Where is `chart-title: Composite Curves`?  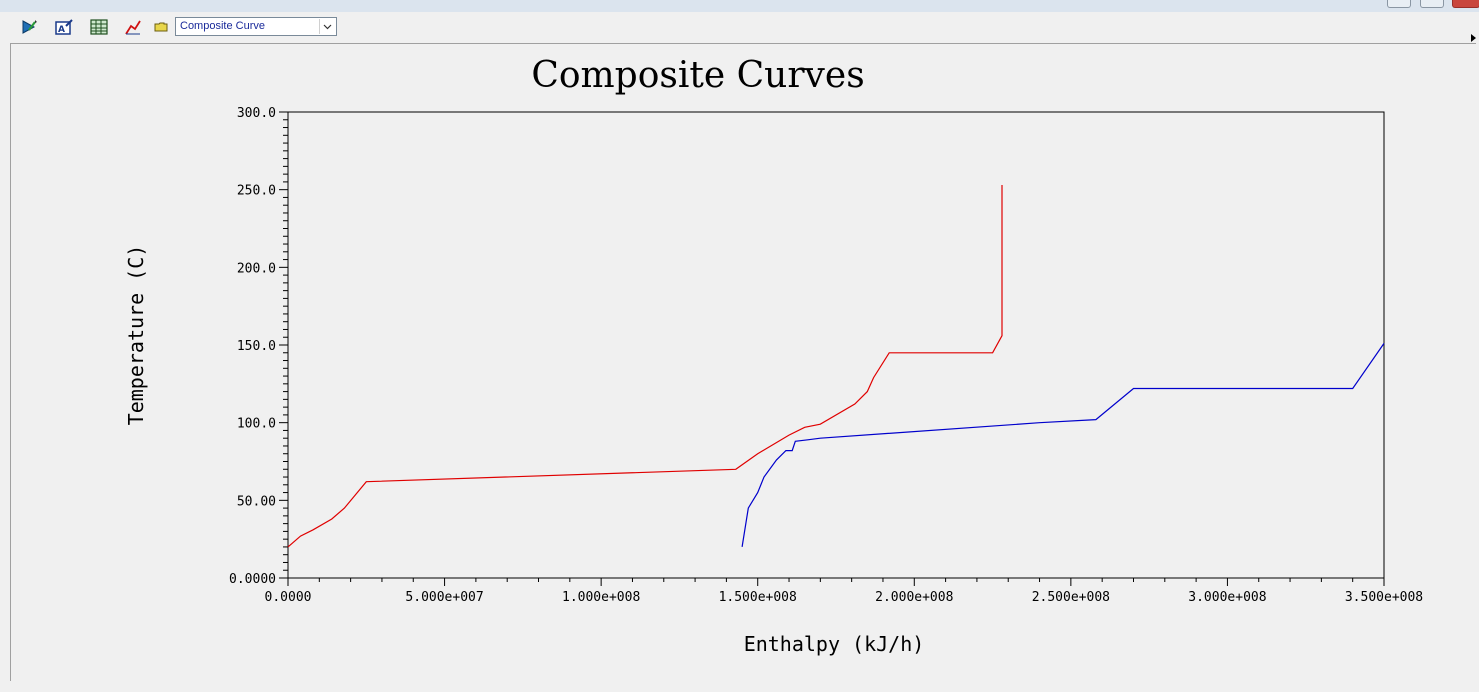 chart-title: Composite Curves is located at coordinates (697, 75).